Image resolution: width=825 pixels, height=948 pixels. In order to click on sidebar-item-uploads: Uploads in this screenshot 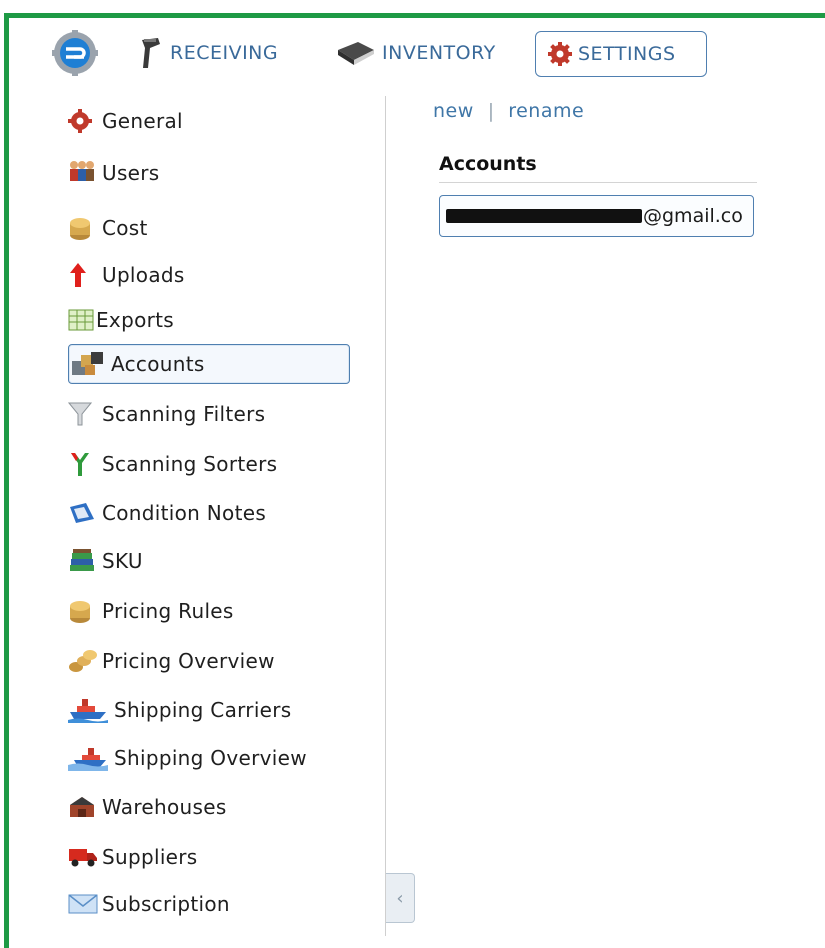, I will do `click(209, 275)`.